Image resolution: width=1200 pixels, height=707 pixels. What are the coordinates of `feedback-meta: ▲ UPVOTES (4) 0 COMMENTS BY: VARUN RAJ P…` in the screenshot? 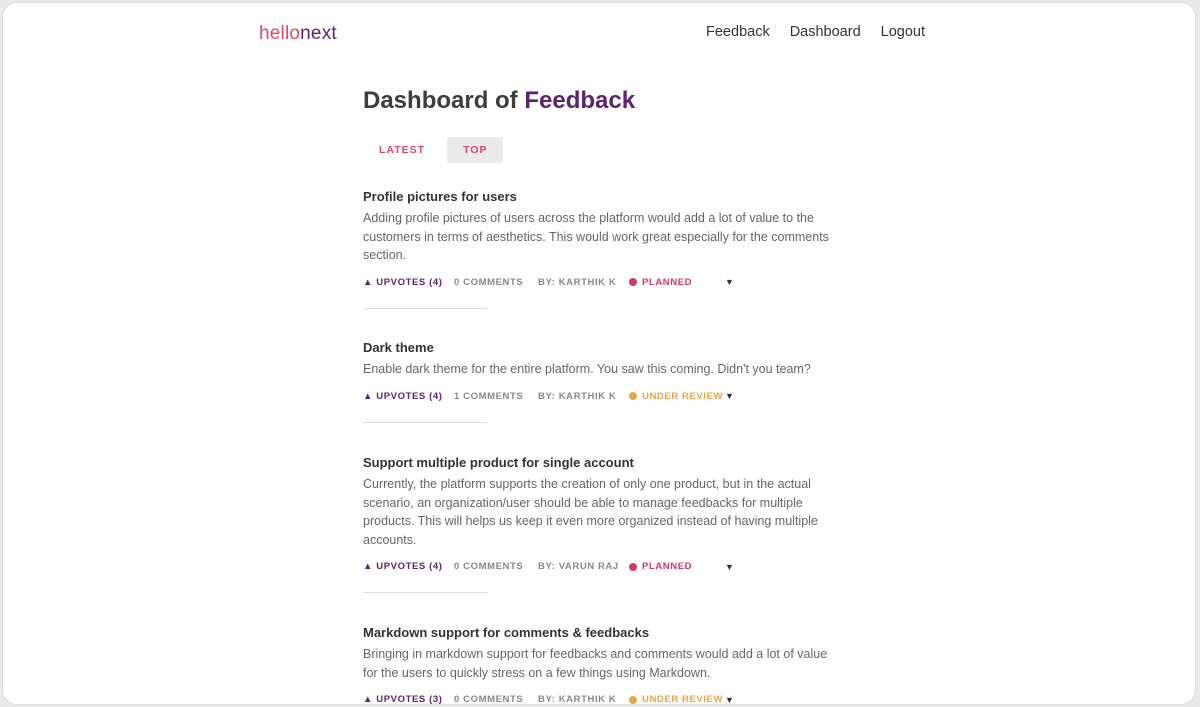 It's located at (608, 566).